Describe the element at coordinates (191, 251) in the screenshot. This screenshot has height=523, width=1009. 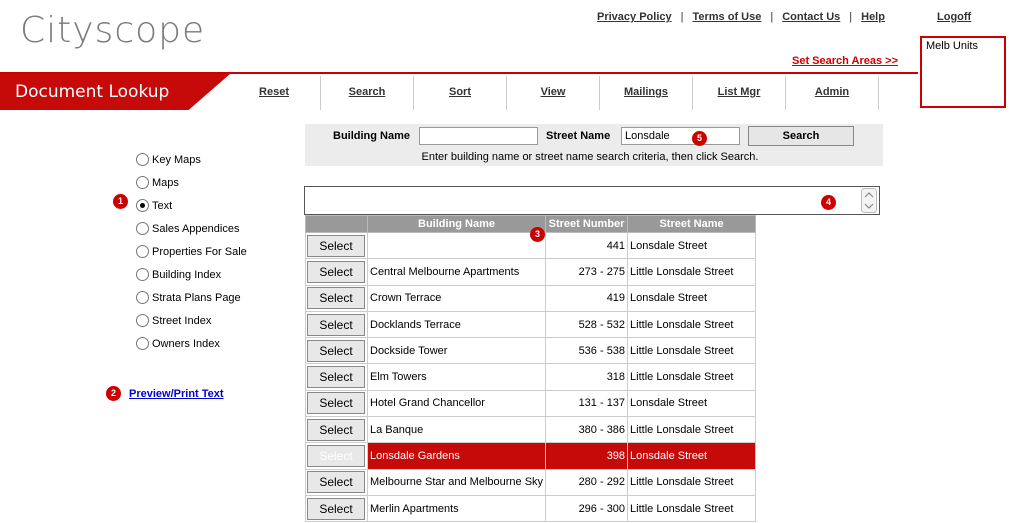
I see `radio-option: Properties For Sale` at that location.